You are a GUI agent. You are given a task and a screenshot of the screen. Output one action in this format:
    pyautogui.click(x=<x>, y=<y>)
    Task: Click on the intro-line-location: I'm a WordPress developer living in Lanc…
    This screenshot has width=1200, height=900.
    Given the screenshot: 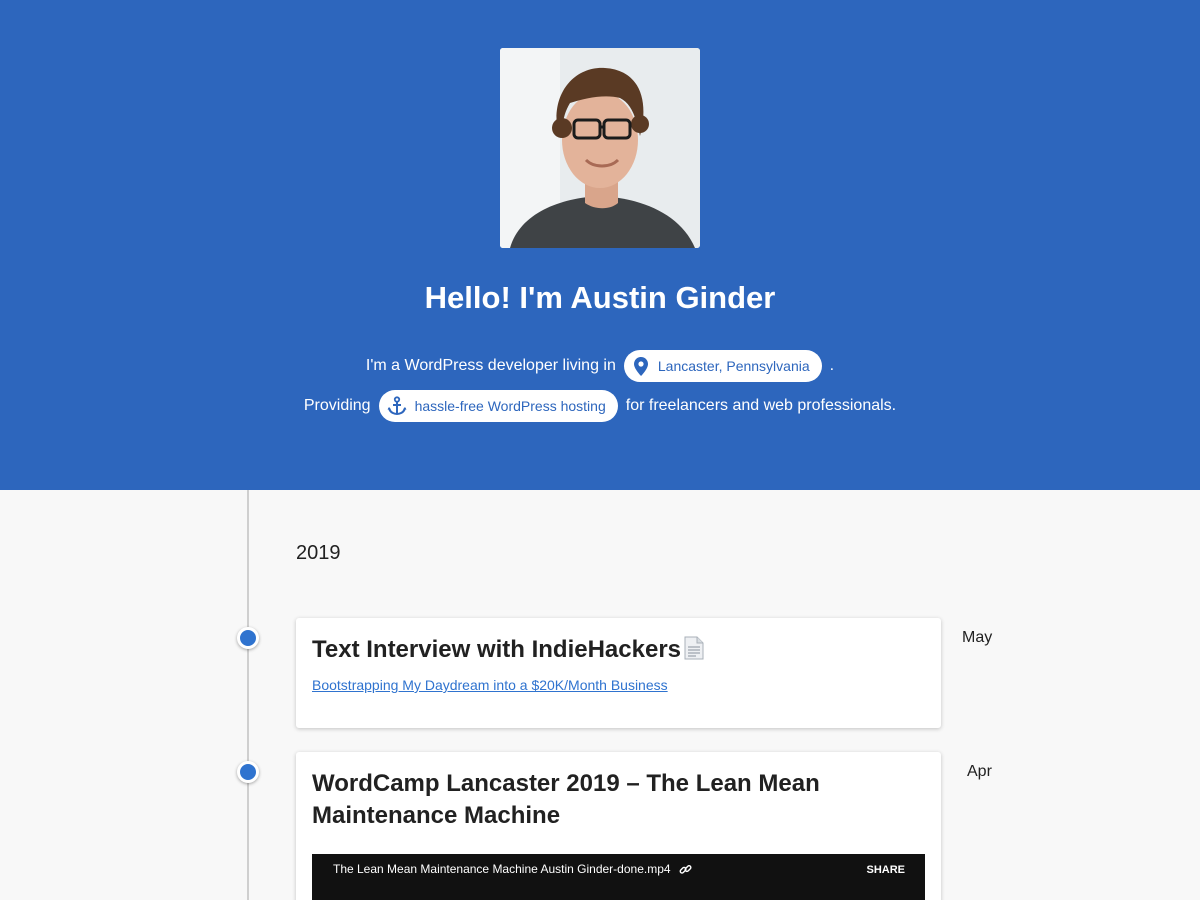 What is the action you would take?
    pyautogui.click(x=600, y=366)
    